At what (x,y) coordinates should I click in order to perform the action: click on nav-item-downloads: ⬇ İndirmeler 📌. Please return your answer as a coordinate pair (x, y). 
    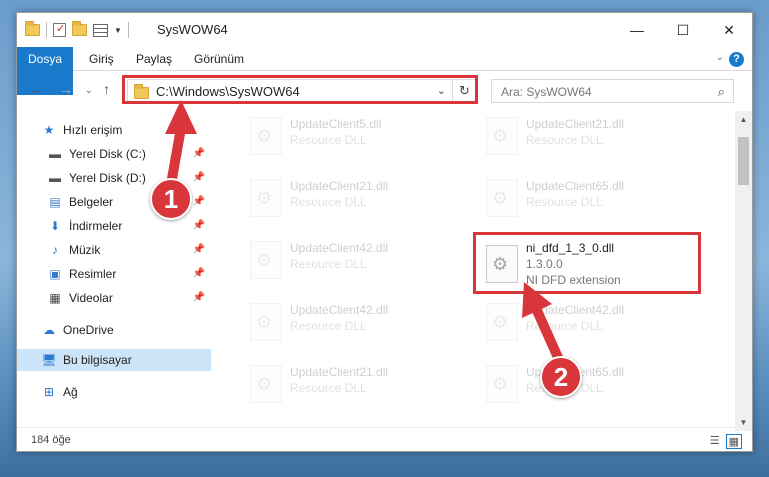
    Looking at the image, I should click on (114, 226).